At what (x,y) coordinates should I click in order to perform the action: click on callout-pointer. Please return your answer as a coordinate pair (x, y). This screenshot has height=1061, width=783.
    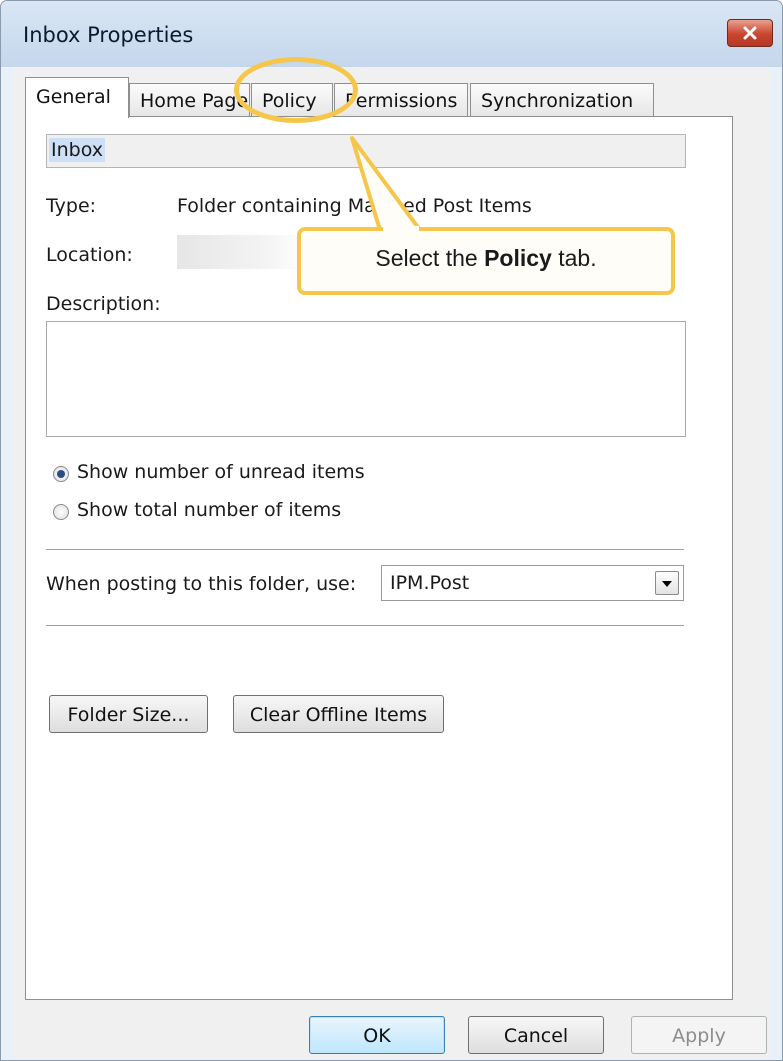
    Looking at the image, I should click on (386, 184).